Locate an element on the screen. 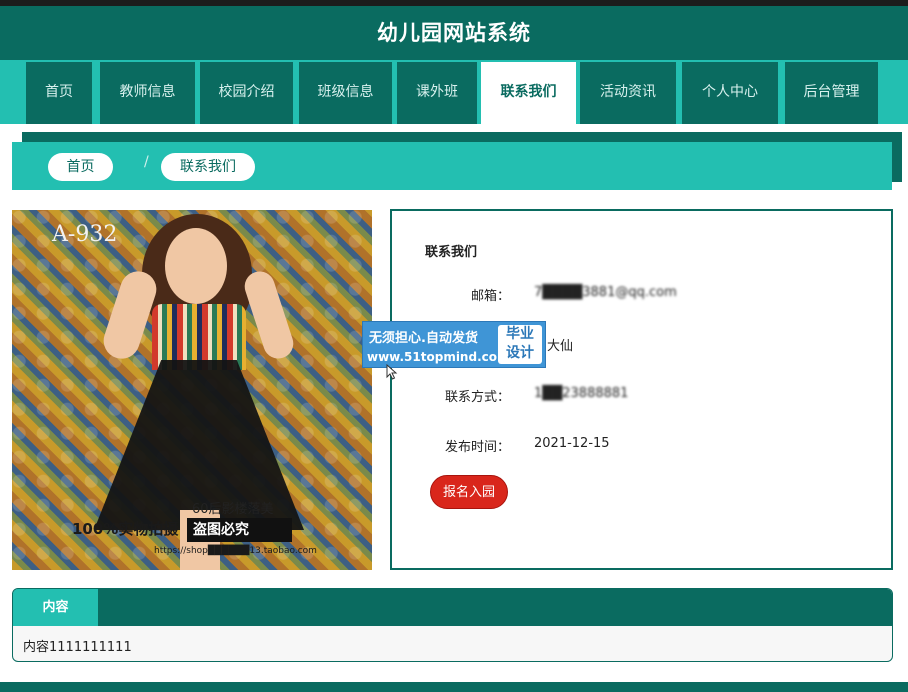 The height and width of the screenshot is (692, 908). ad-line-1: 无须担心.自动发货 is located at coordinates (423, 338).